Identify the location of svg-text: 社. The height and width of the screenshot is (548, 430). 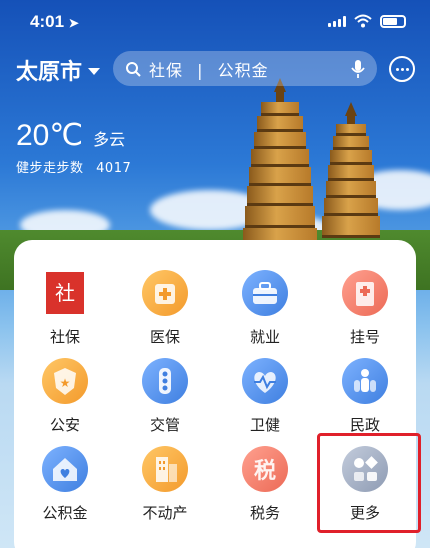
(65, 293).